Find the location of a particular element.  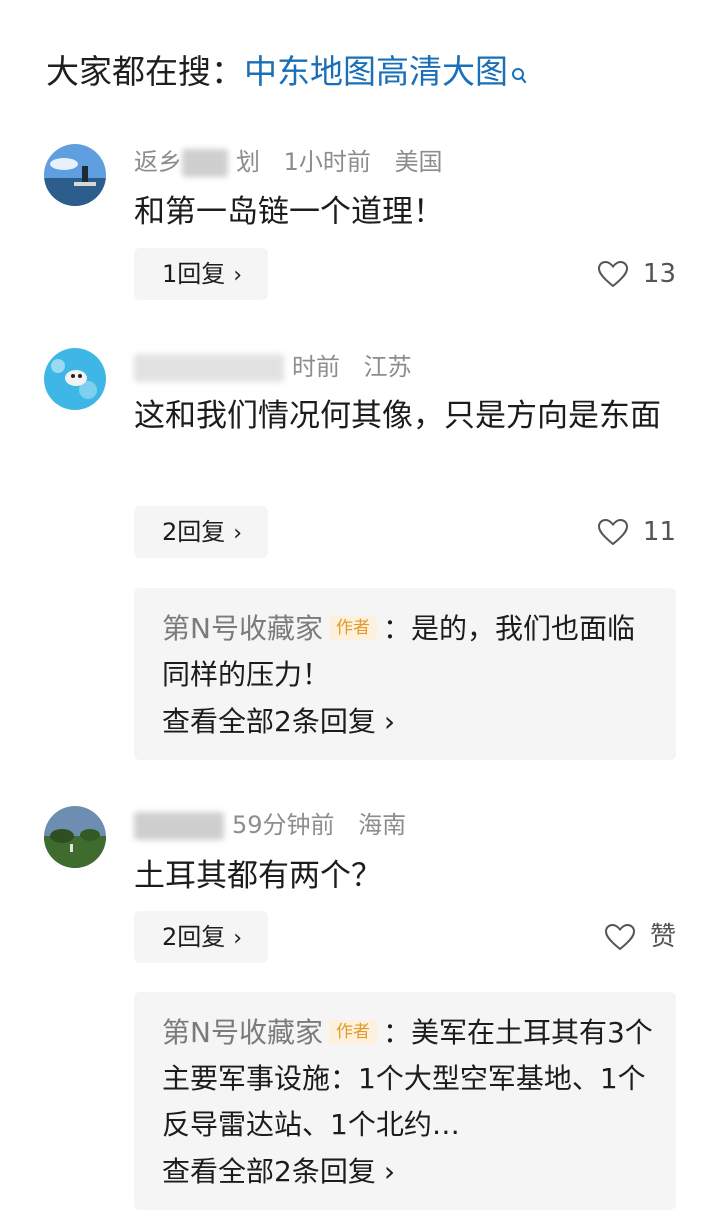

like-button: 13 is located at coordinates (636, 274).